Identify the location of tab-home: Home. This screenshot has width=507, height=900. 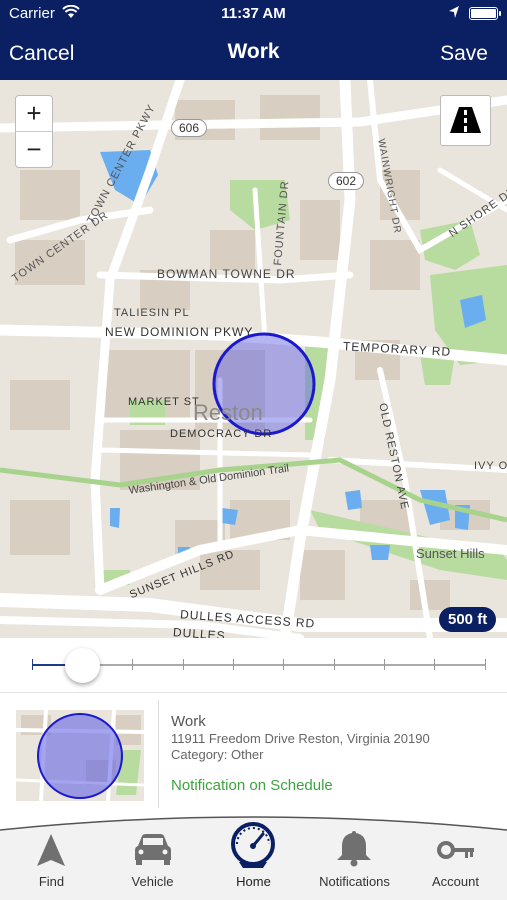
(253, 856).